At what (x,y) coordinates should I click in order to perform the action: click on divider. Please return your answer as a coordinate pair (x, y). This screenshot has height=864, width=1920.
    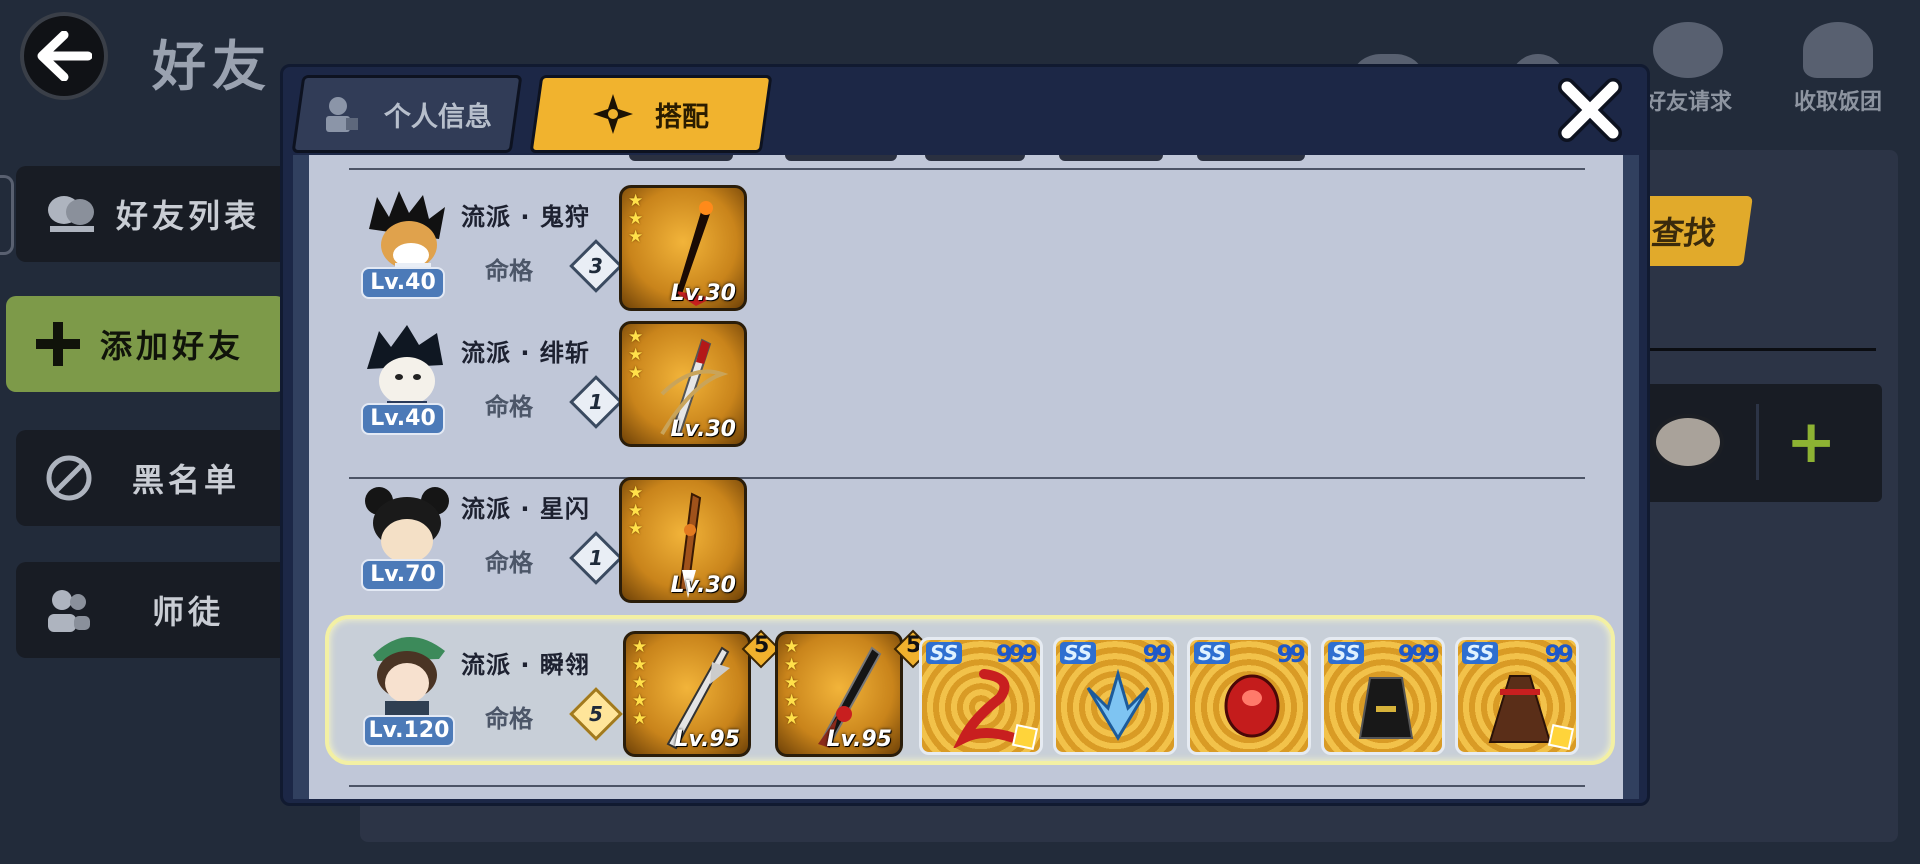
    Looking at the image, I should click on (1757, 442).